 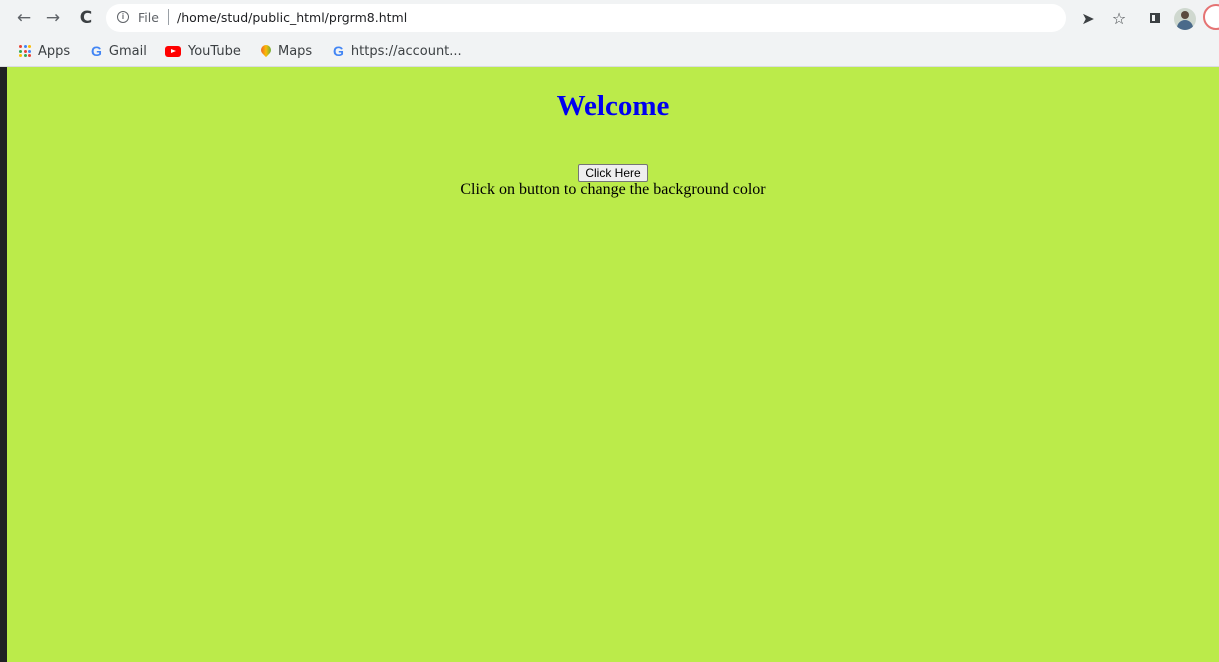 What do you see at coordinates (266, 49) in the screenshot?
I see `maps-icon` at bounding box center [266, 49].